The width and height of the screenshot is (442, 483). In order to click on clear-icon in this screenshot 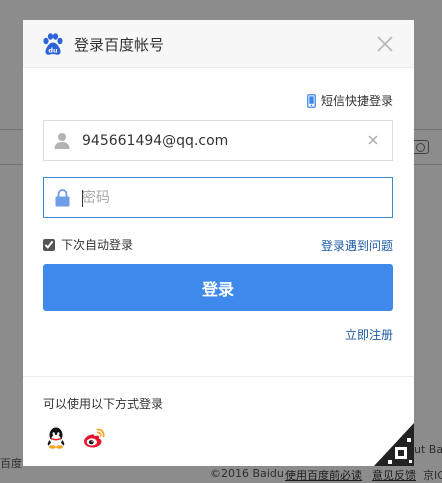, I will do `click(373, 140)`.